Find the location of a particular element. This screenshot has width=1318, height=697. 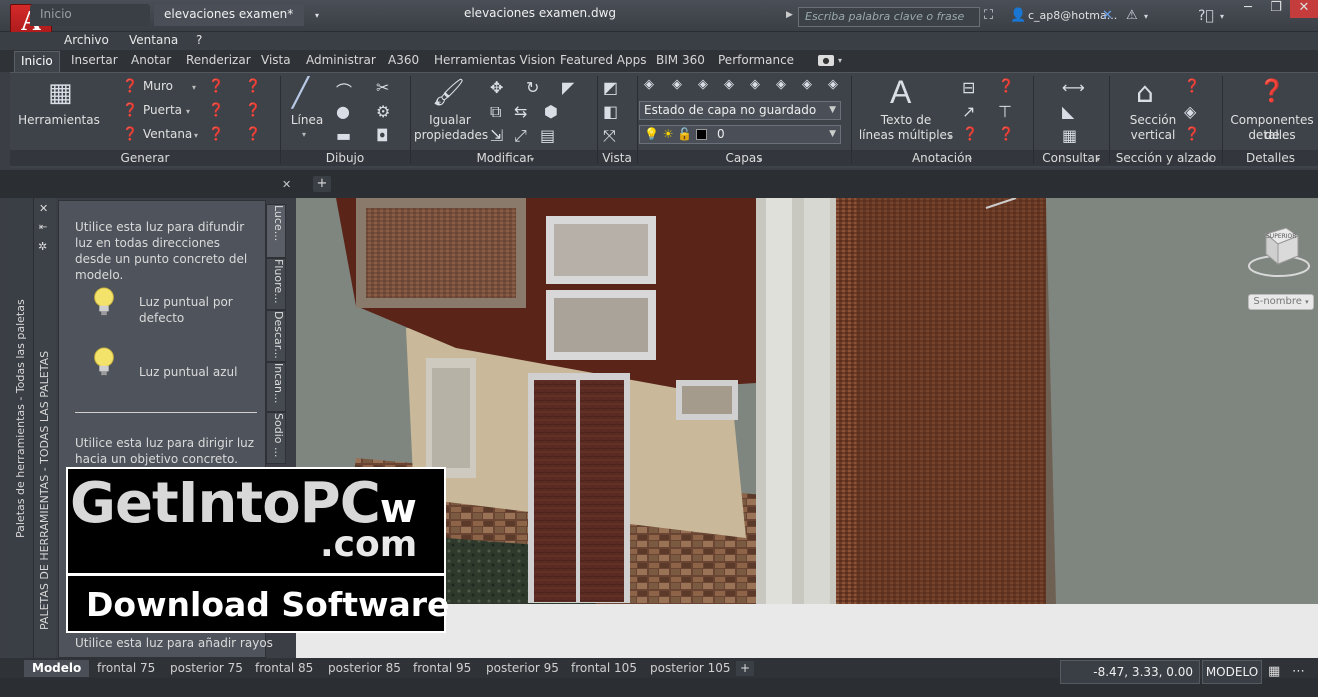

views-icon: ◩ is located at coordinates (610, 87).